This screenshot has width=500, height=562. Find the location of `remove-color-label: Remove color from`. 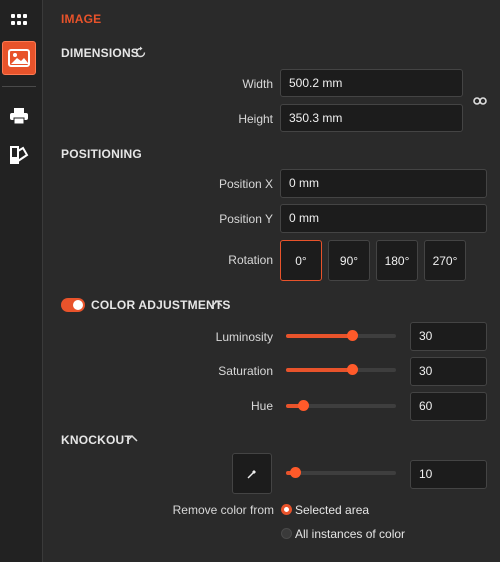

remove-color-label: Remove color from is located at coordinates (223, 510).